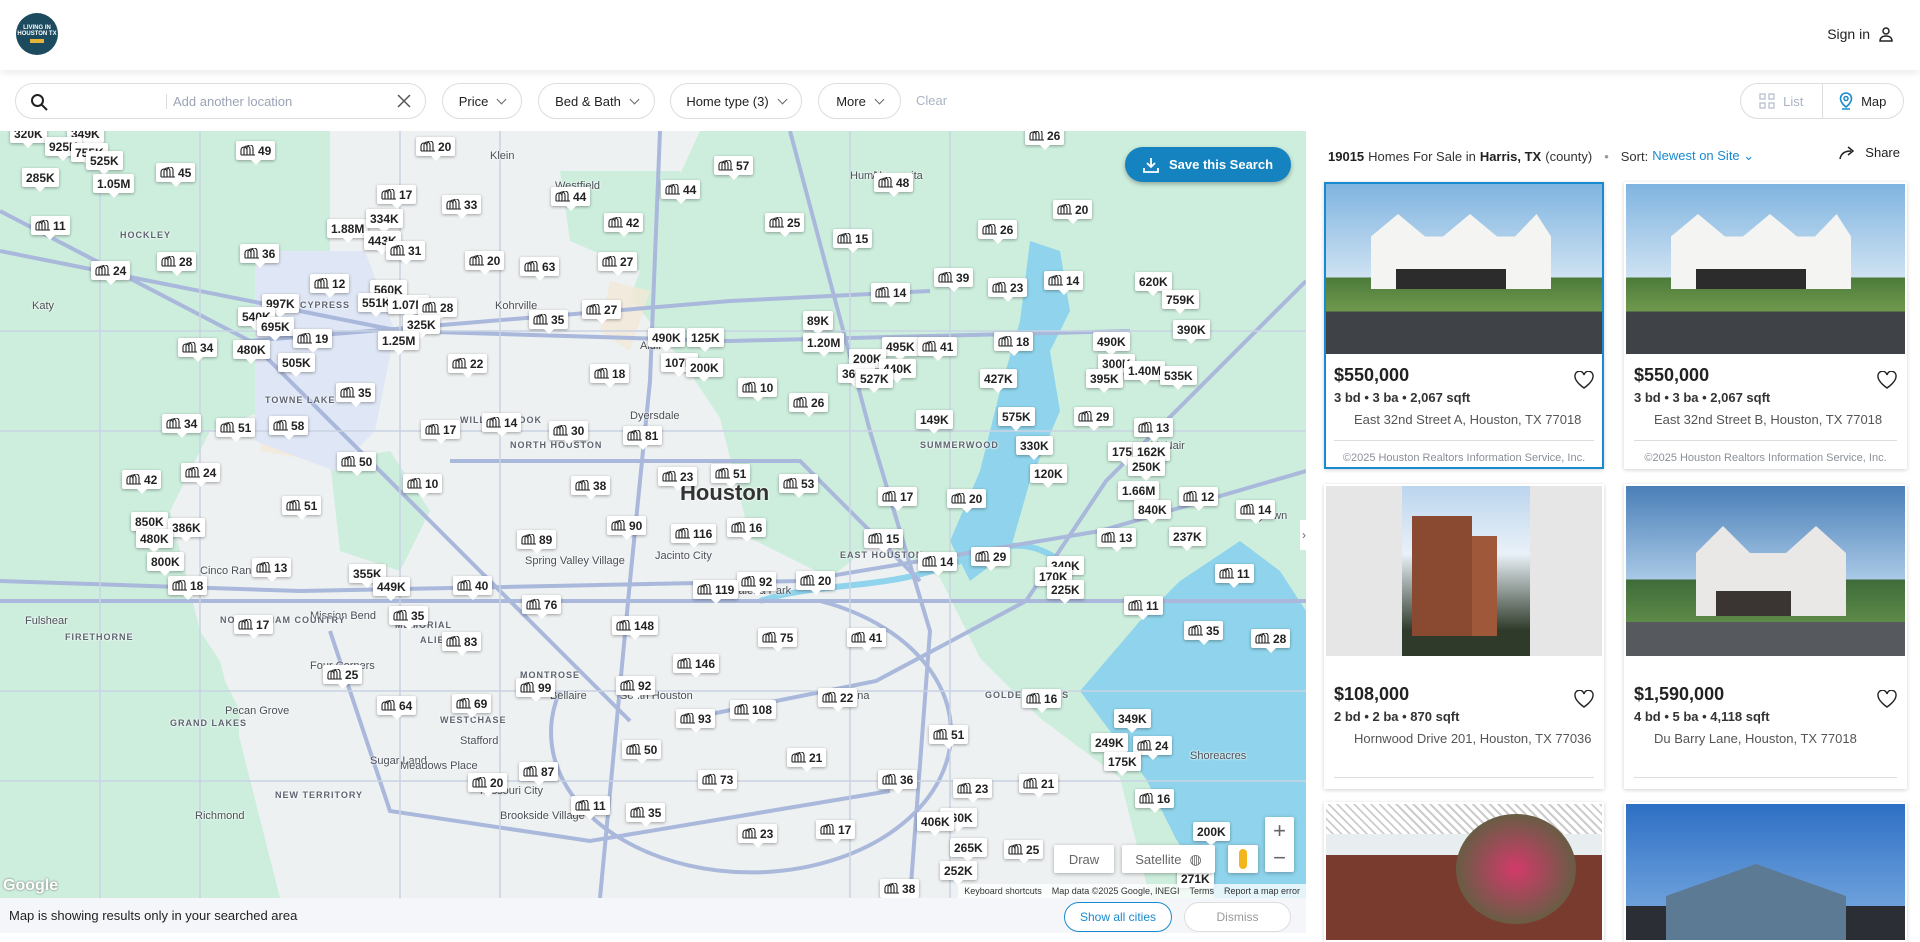 This screenshot has width=1920, height=942. I want to click on listing-address: Du Barry Lane, Houston, TX 77018, so click(1765, 738).